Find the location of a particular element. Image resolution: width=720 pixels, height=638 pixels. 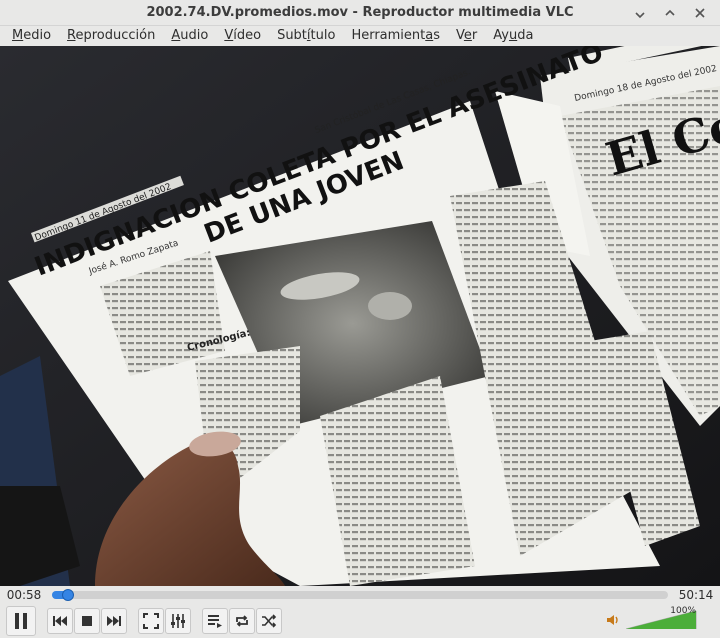

speaker-icon is located at coordinates (613, 620).